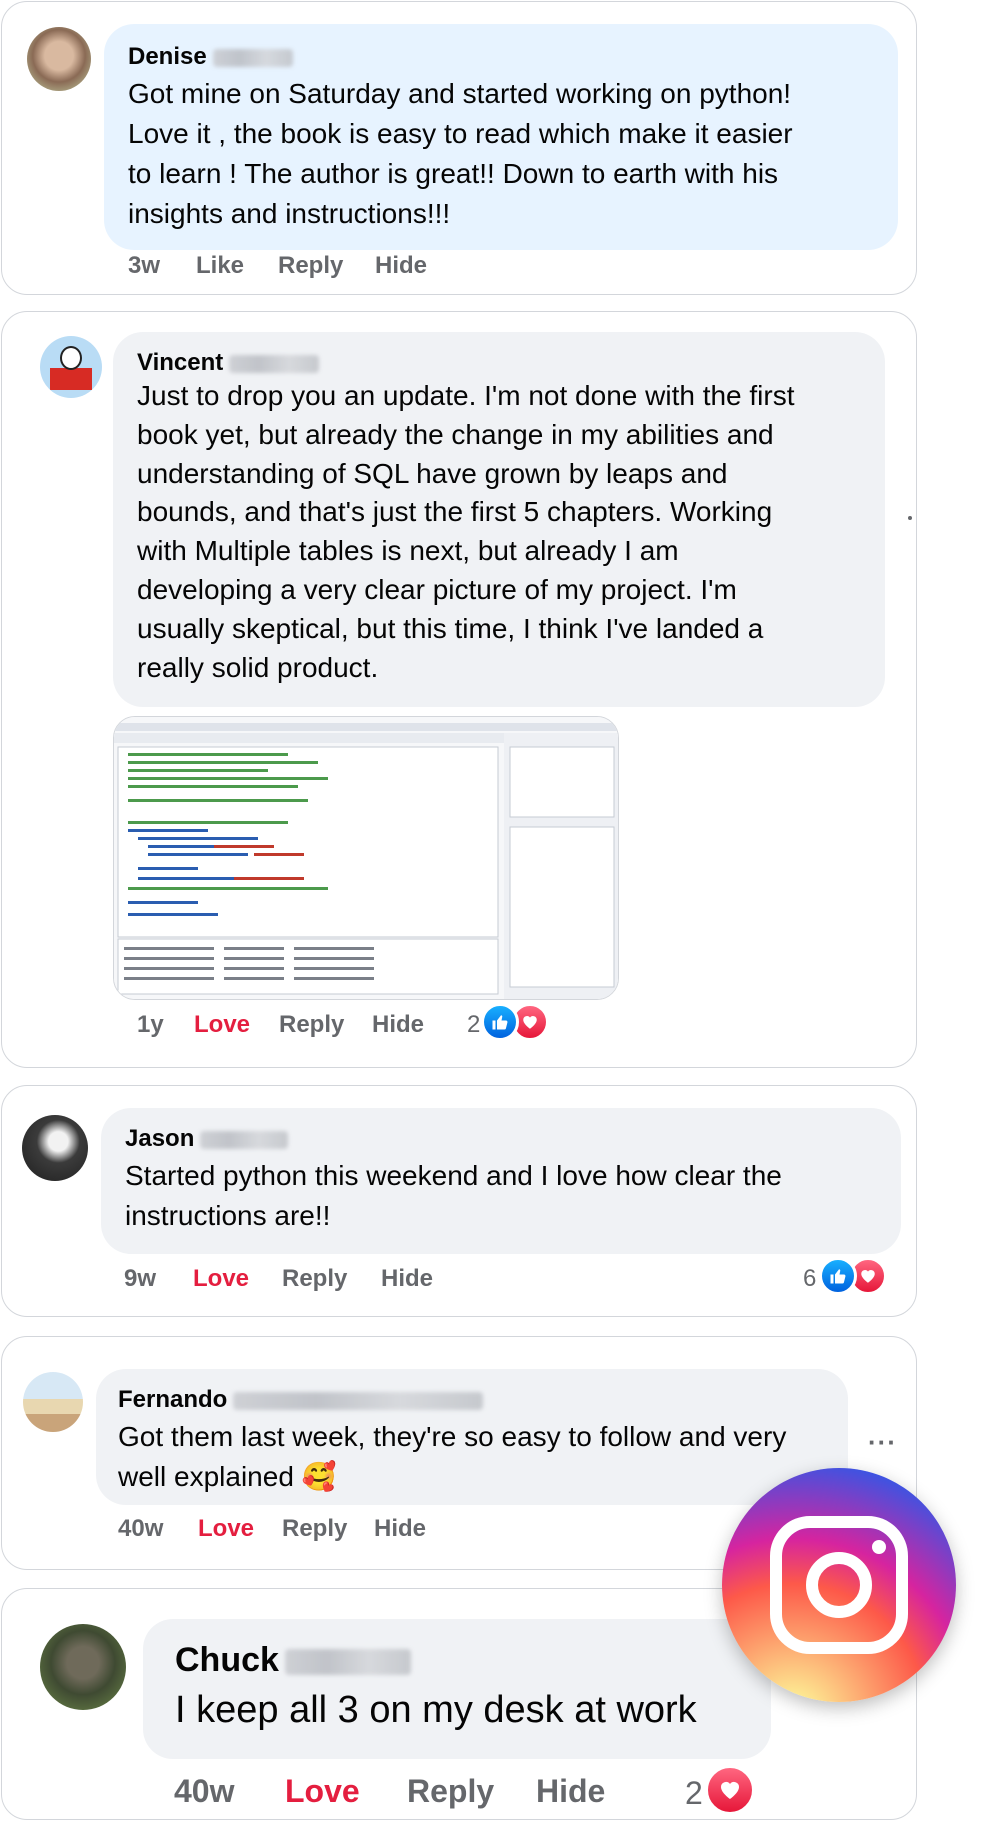 Image resolution: width=1000 pixels, height=1822 pixels. I want to click on commenter-name: Jason, so click(207, 1139).